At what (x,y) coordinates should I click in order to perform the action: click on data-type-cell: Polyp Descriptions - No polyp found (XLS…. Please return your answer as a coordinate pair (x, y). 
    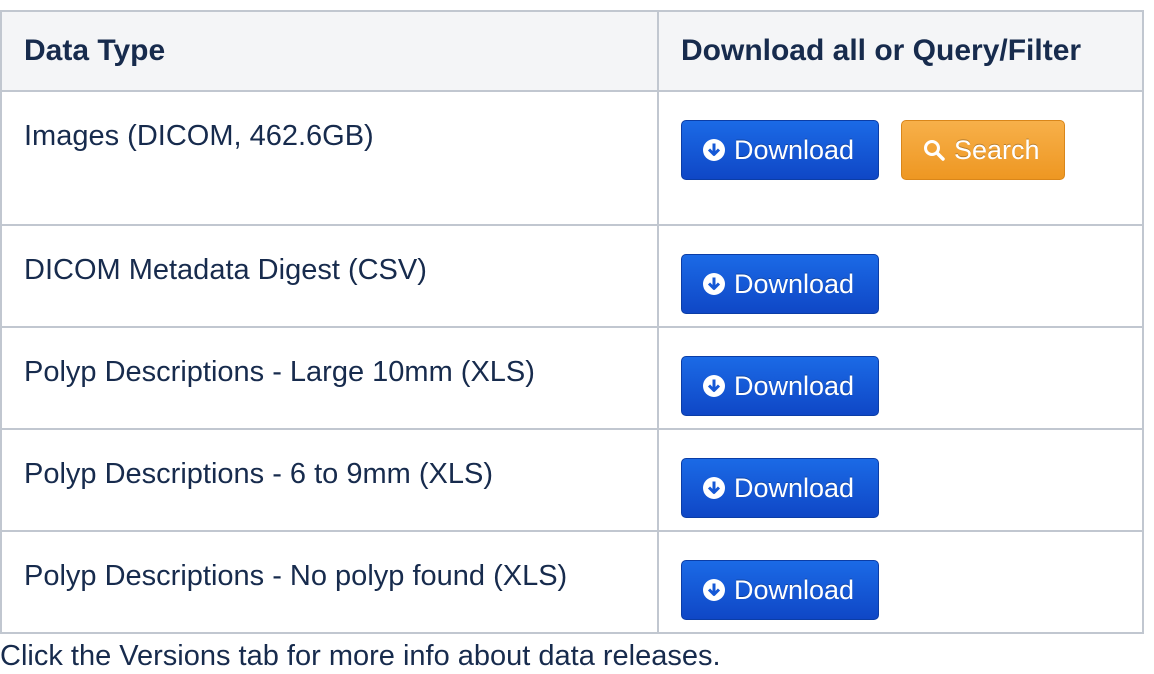
    Looking at the image, I should click on (329, 582).